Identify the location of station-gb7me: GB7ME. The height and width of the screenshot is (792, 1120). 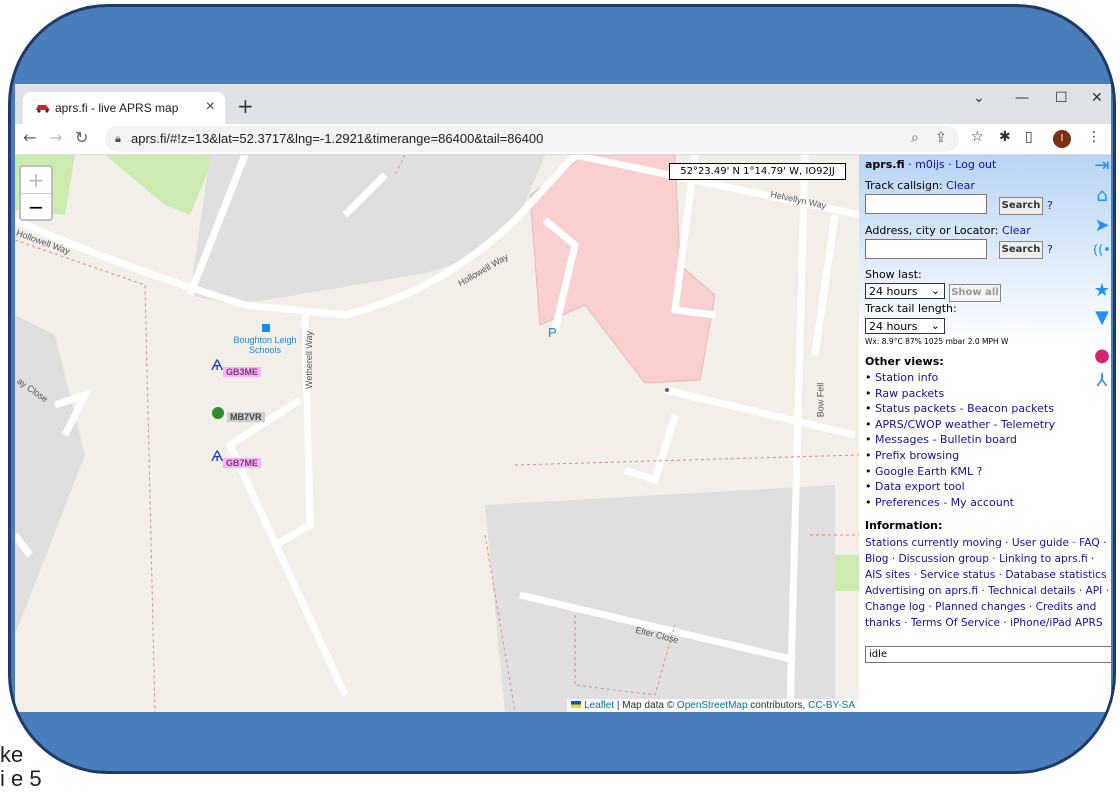
(242, 463).